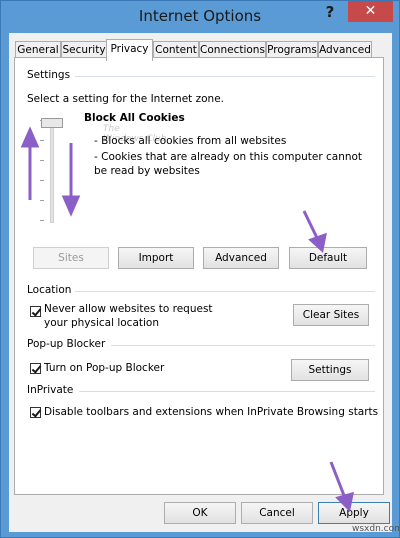 Image resolution: width=400 pixels, height=538 pixels. I want to click on apply-pointer-arrow-head-icon, so click(344, 502).